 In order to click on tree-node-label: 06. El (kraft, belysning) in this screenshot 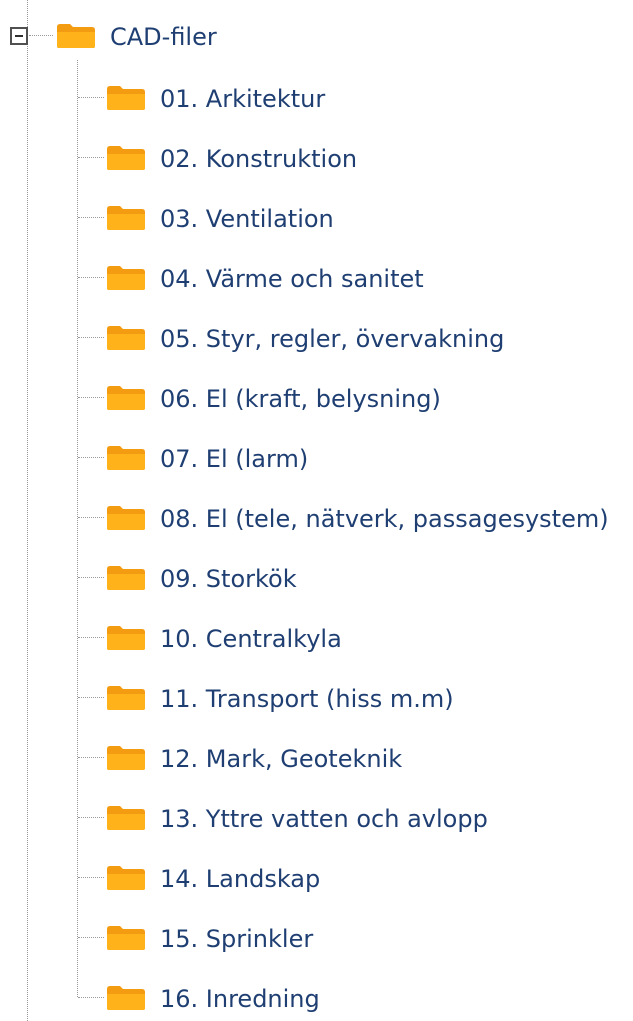, I will do `click(300, 399)`.